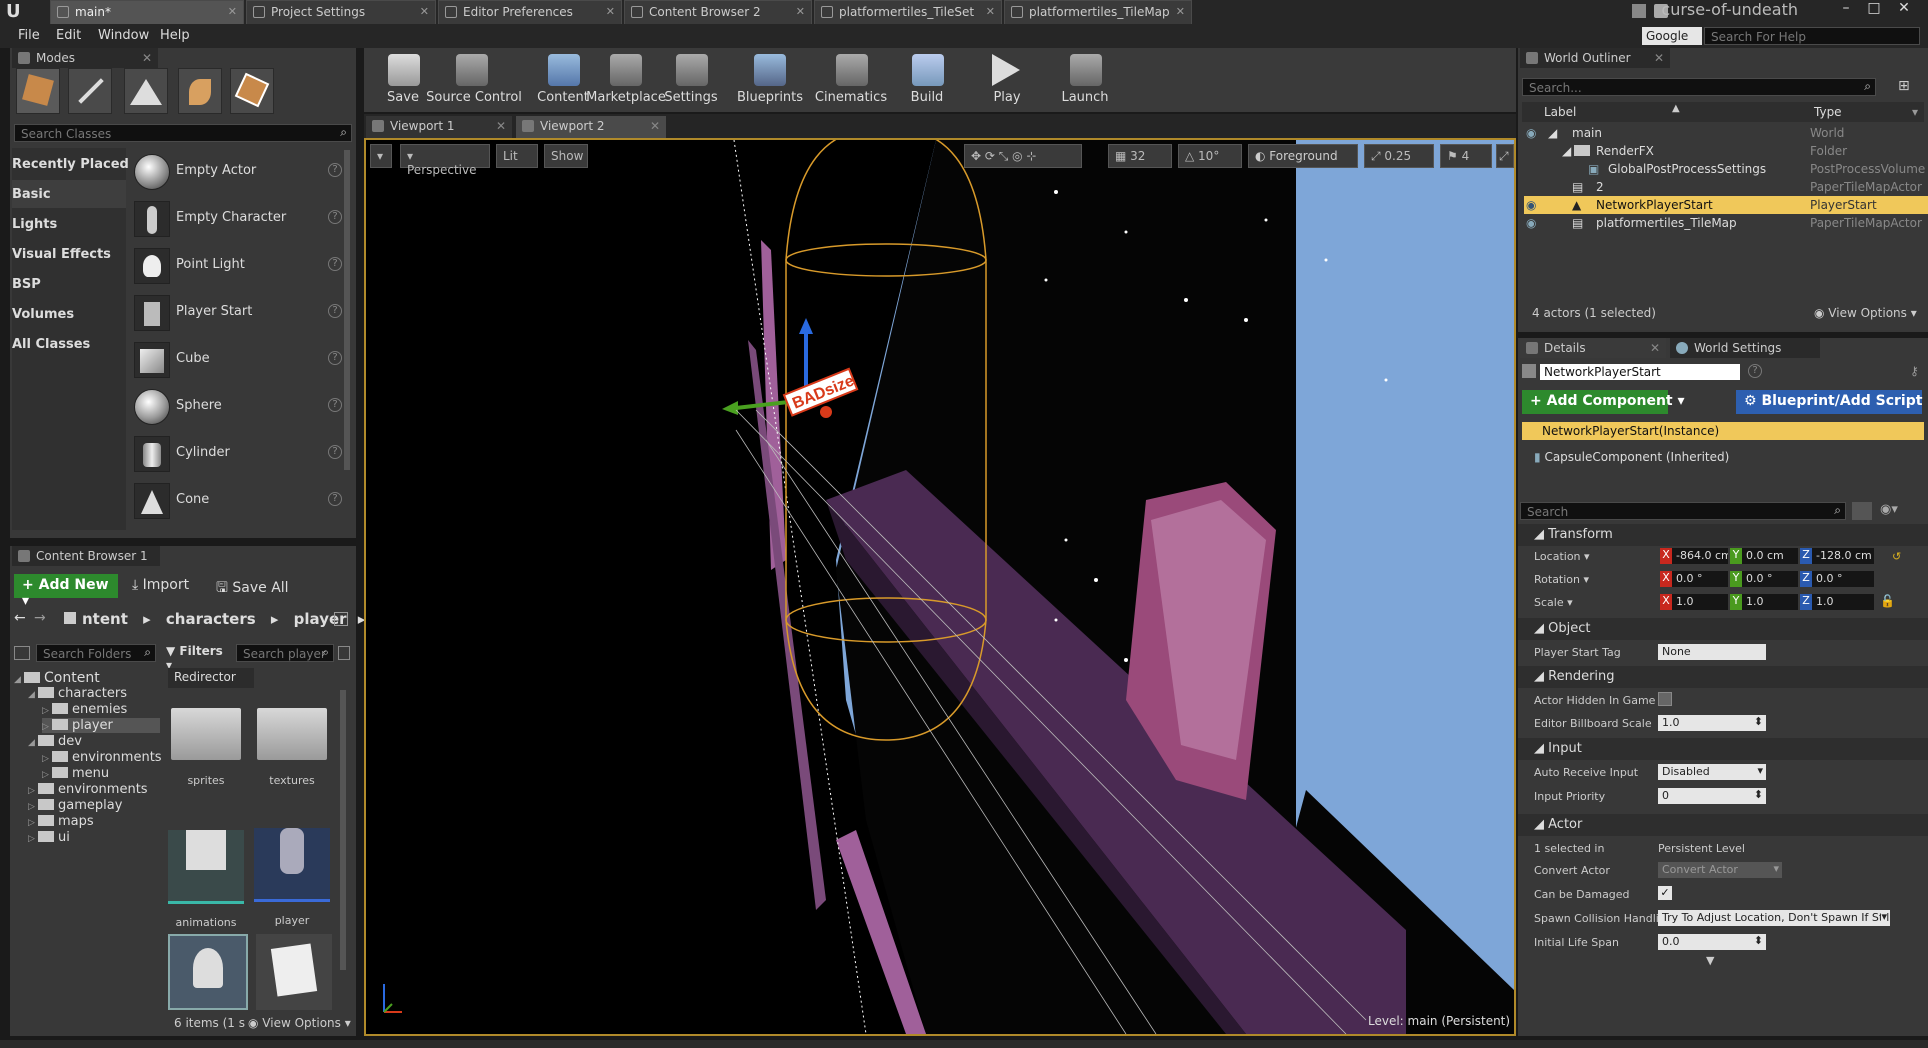  Describe the element at coordinates (238, 266) in the screenshot. I see `class-point-light: Point Light?` at that location.